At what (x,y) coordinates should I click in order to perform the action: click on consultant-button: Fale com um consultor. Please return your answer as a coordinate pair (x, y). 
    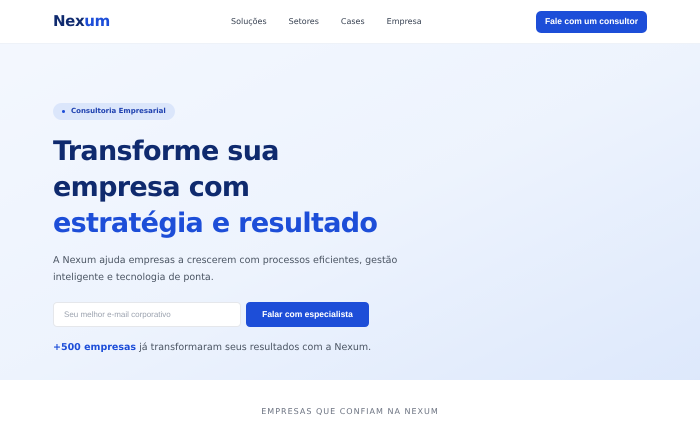
    Looking at the image, I should click on (591, 21).